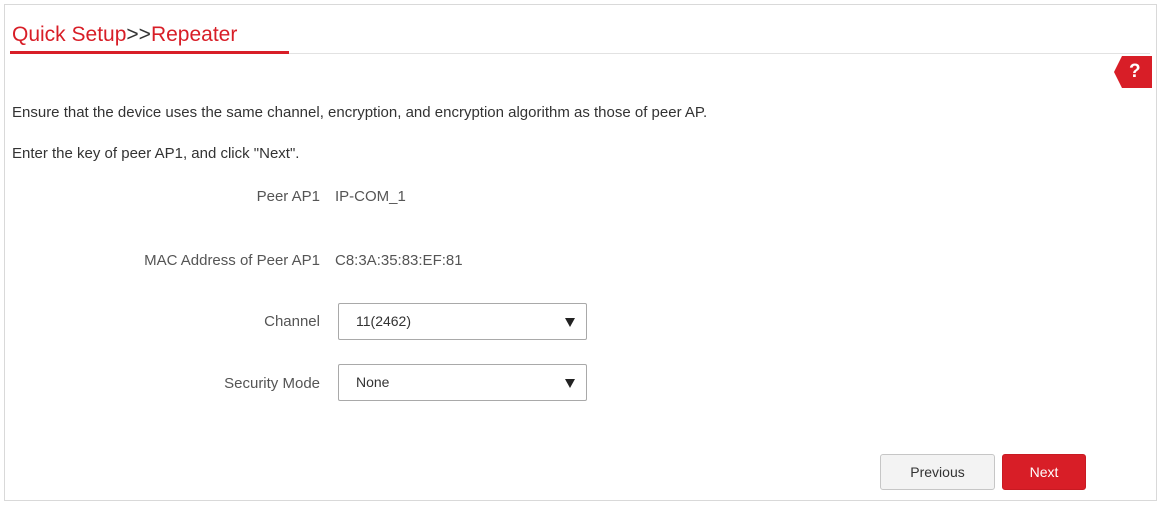 The height and width of the screenshot is (505, 1161). Describe the element at coordinates (194, 34) in the screenshot. I see `breadcrumb-repeater: Repeater` at that location.